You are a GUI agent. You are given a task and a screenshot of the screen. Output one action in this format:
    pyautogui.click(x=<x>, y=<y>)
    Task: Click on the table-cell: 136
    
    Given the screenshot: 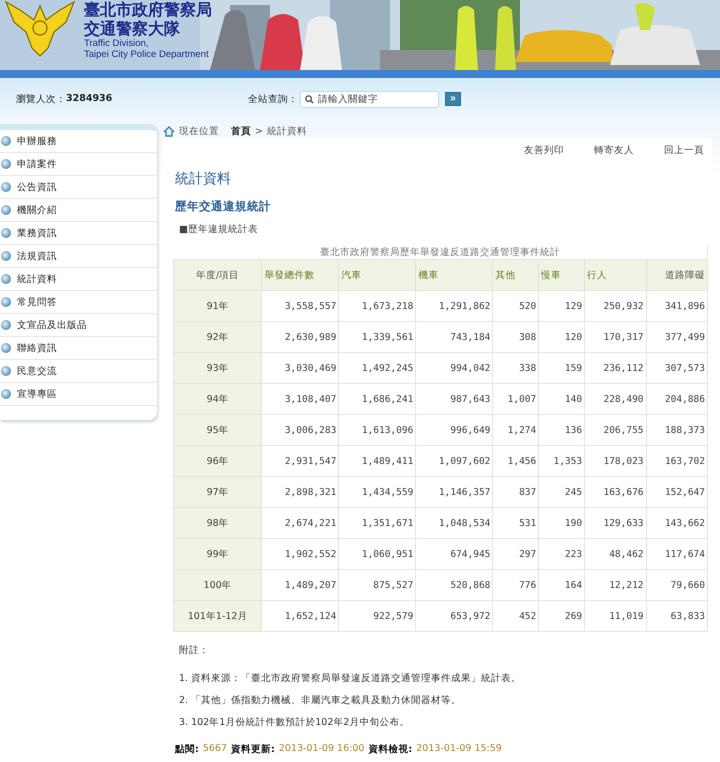 What is the action you would take?
    pyautogui.click(x=561, y=430)
    